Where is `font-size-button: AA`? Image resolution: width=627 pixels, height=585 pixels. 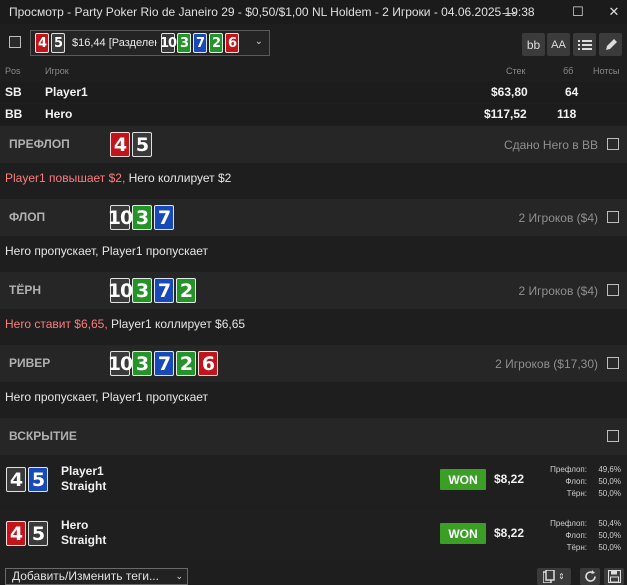 font-size-button: AA is located at coordinates (558, 44).